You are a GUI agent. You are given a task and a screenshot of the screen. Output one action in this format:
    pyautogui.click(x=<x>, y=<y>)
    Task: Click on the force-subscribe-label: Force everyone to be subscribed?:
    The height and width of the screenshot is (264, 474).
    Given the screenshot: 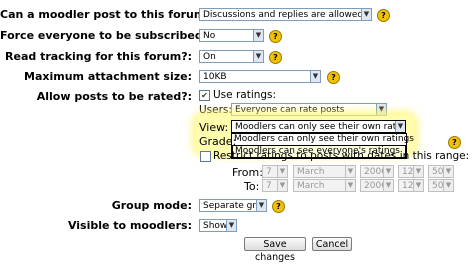 What is the action you would take?
    pyautogui.click(x=107, y=35)
    